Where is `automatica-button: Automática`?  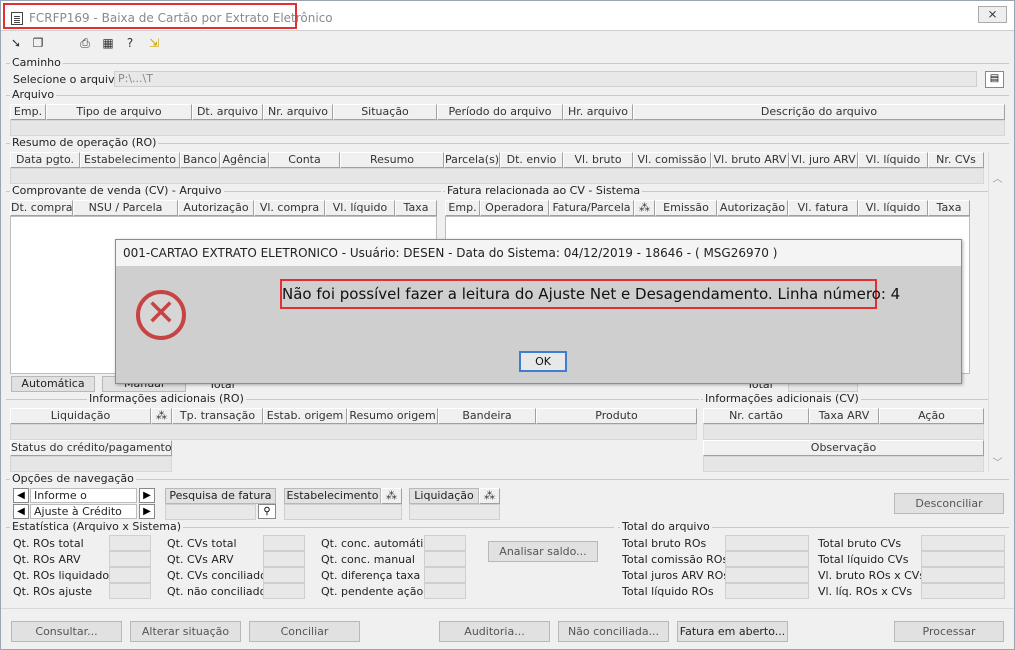
automatica-button: Automática is located at coordinates (53, 384).